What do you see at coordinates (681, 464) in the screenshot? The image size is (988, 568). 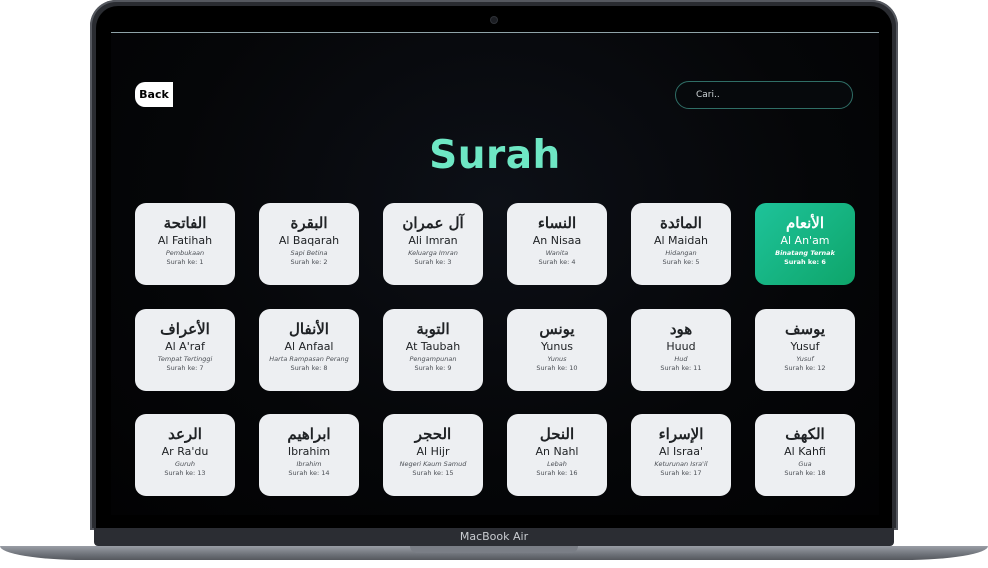 I see `surah-meaning: Keturunan Isra'il` at bounding box center [681, 464].